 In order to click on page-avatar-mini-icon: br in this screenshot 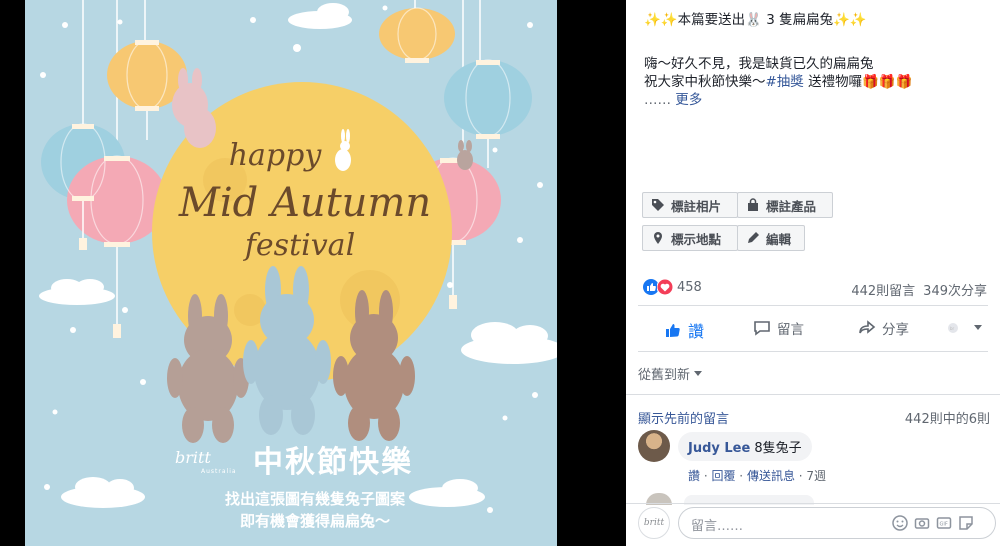, I will do `click(953, 328)`.